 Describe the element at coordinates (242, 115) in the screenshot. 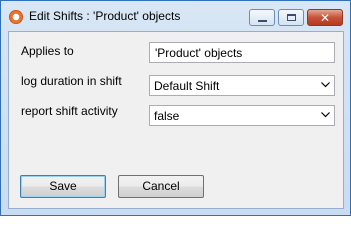

I see `report-activity-select: false` at that location.